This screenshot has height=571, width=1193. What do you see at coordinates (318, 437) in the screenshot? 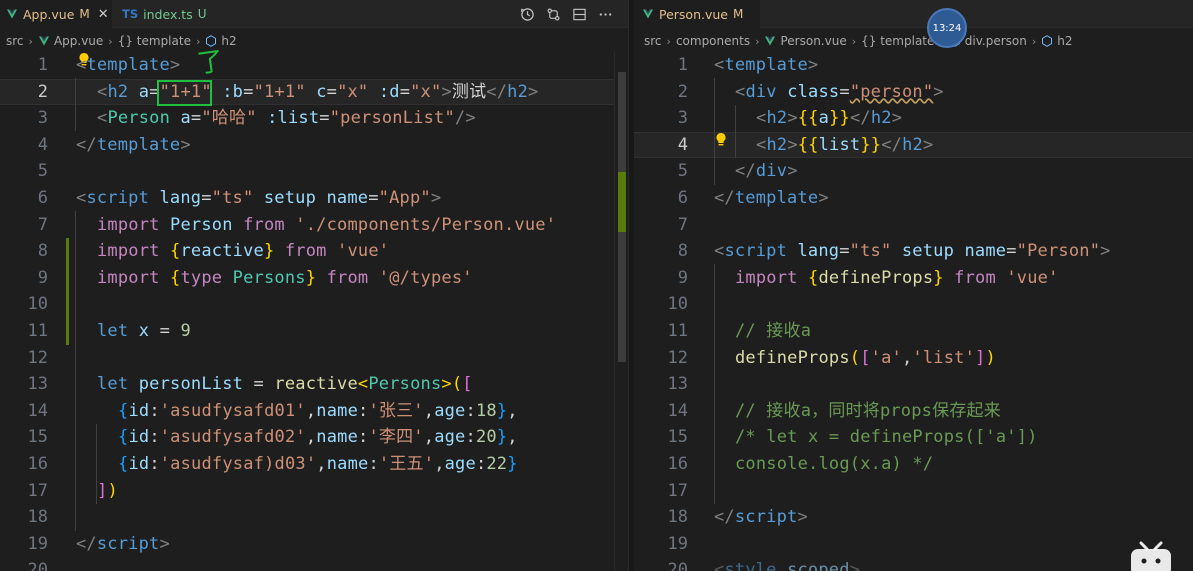
I see `code-line: {id:'asudfysafd02',name:'李四',age:20},` at bounding box center [318, 437].